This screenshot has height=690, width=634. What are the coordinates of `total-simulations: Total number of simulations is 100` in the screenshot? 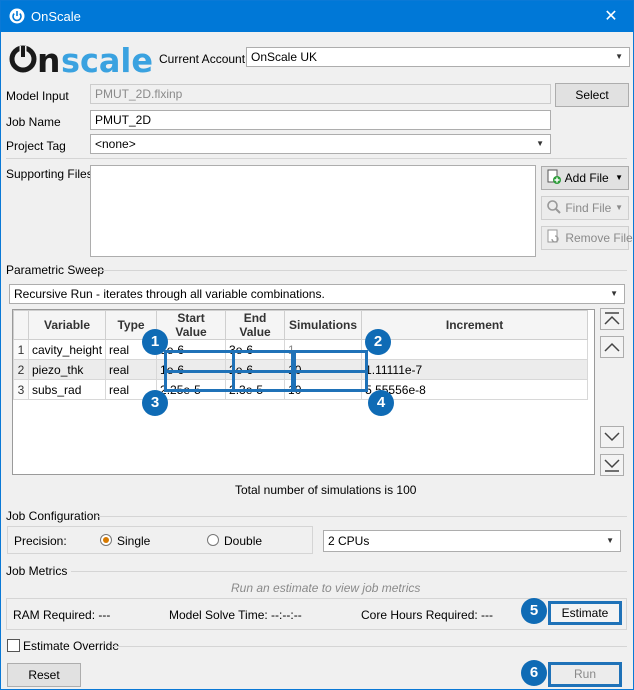 It's located at (326, 490).